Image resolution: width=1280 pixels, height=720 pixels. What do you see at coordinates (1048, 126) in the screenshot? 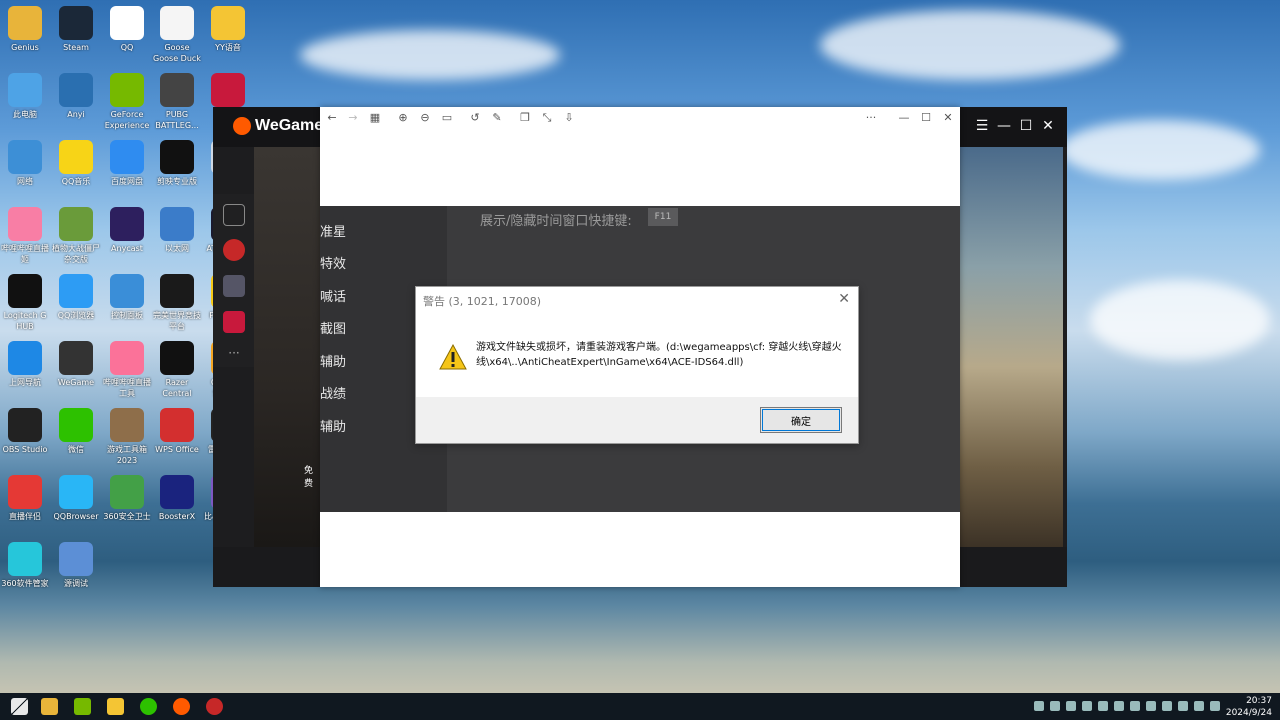
I see `close-button: ✕` at bounding box center [1048, 126].